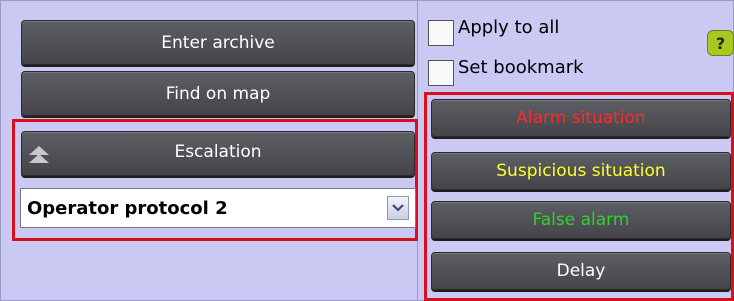  I want to click on apply-to-all-option: Apply to all, so click(494, 31).